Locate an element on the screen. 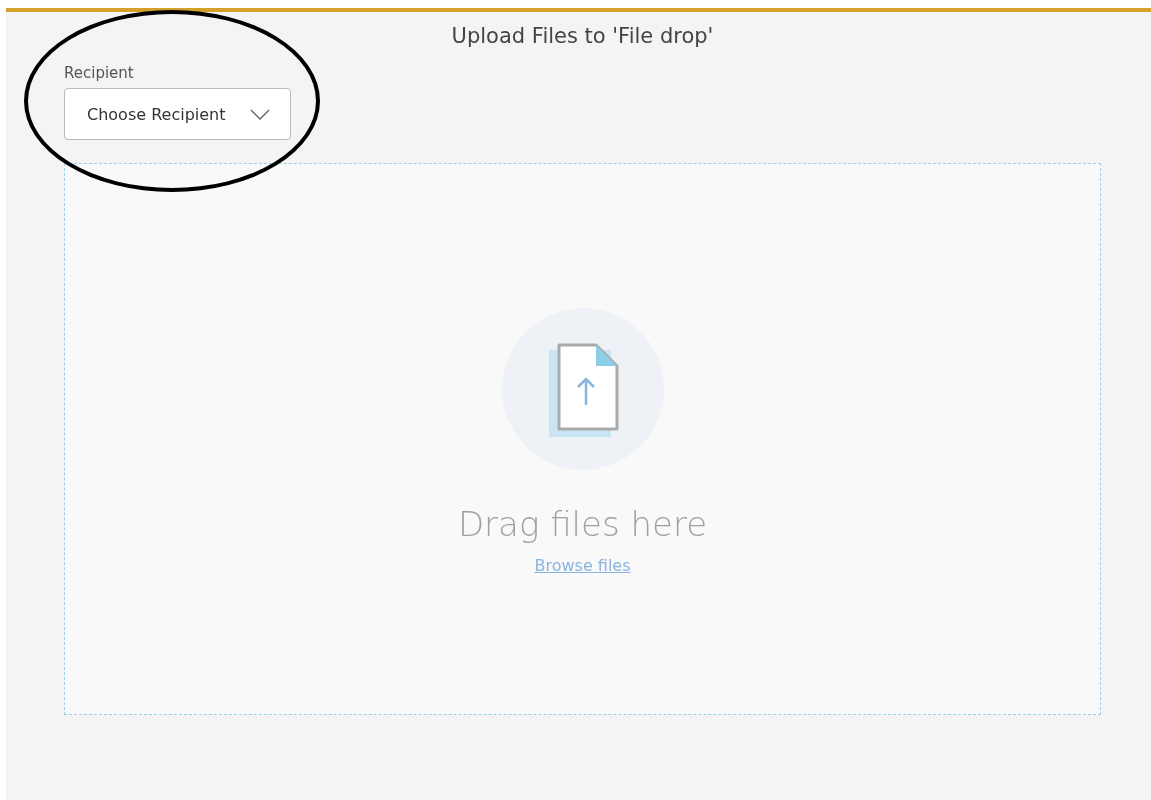 Image resolution: width=1151 pixels, height=800 pixels. chevron-down-icon is located at coordinates (260, 114).